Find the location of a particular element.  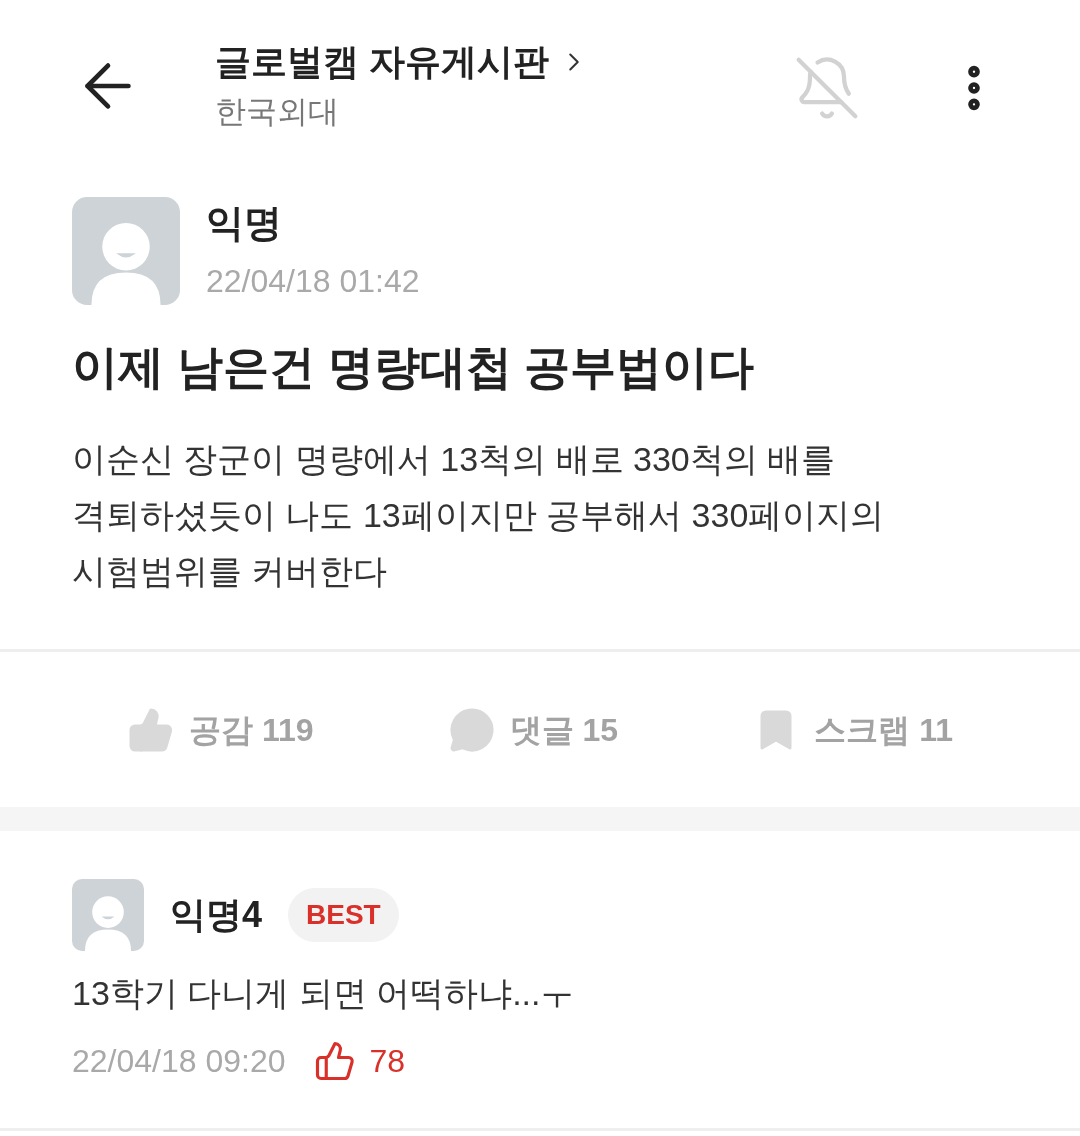

author-name: 익명 is located at coordinates (244, 223).